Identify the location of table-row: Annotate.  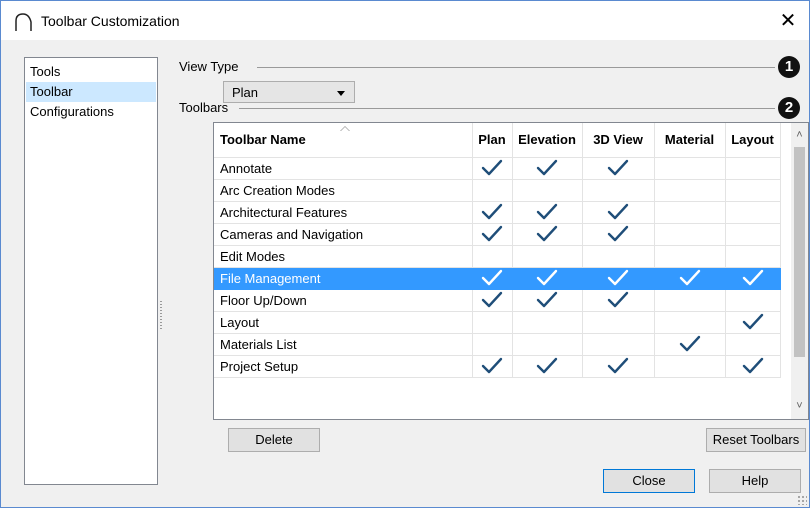
(497, 168).